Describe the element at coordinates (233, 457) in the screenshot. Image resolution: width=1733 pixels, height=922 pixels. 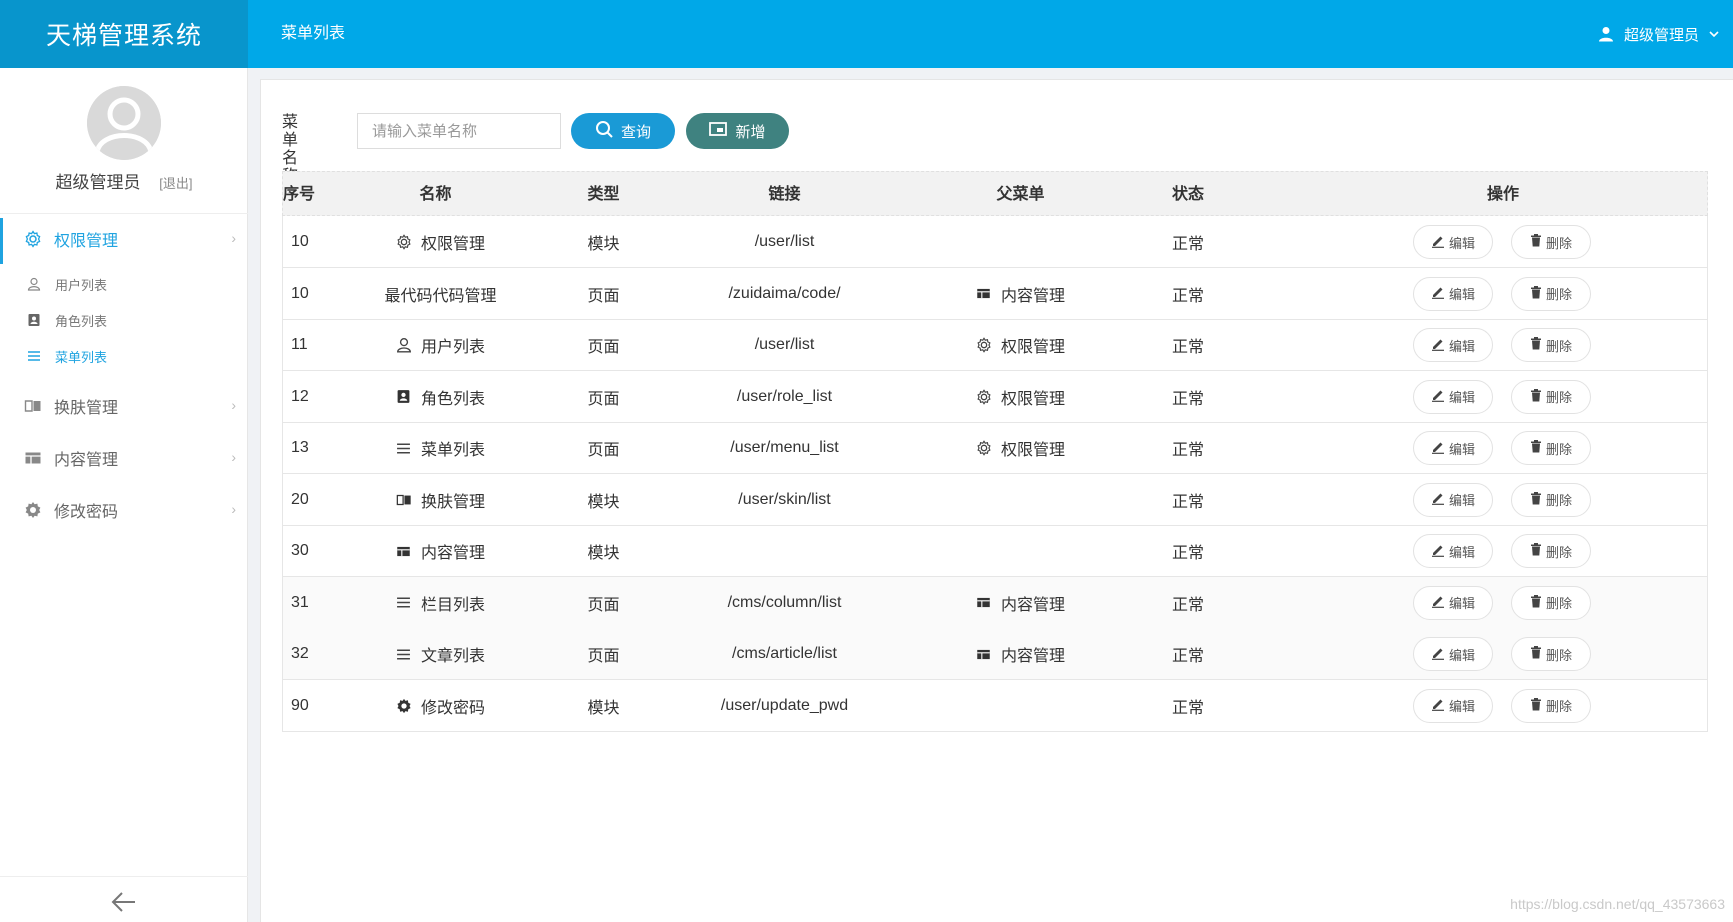
I see `chevron-right-icon: ›` at that location.